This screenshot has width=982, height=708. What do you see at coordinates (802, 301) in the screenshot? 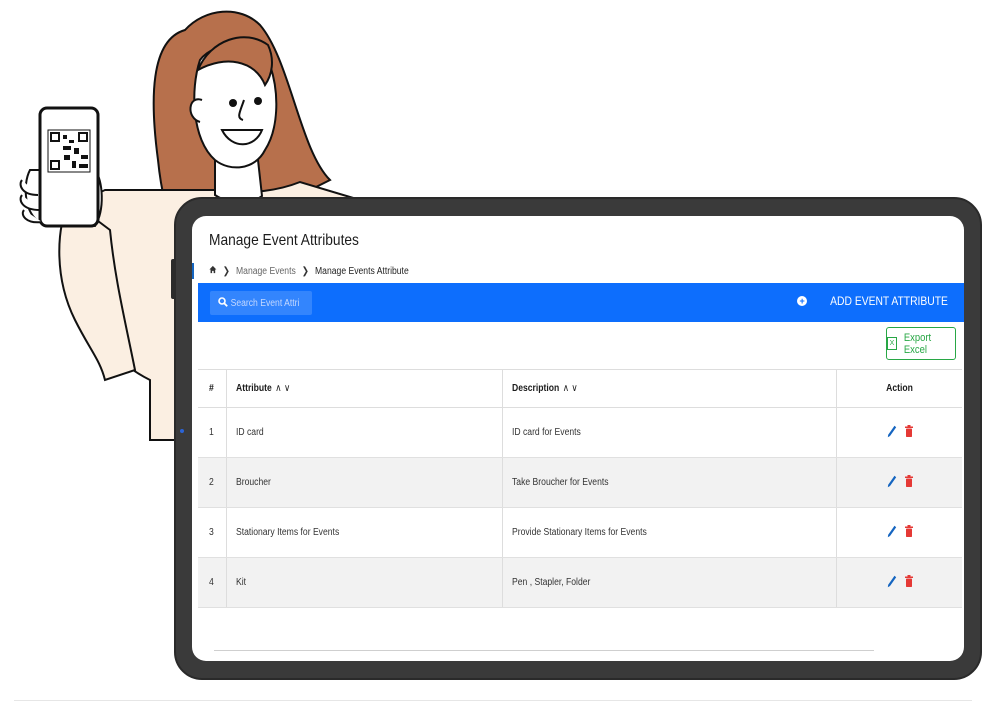
I see `plus-circle-icon: +` at bounding box center [802, 301].